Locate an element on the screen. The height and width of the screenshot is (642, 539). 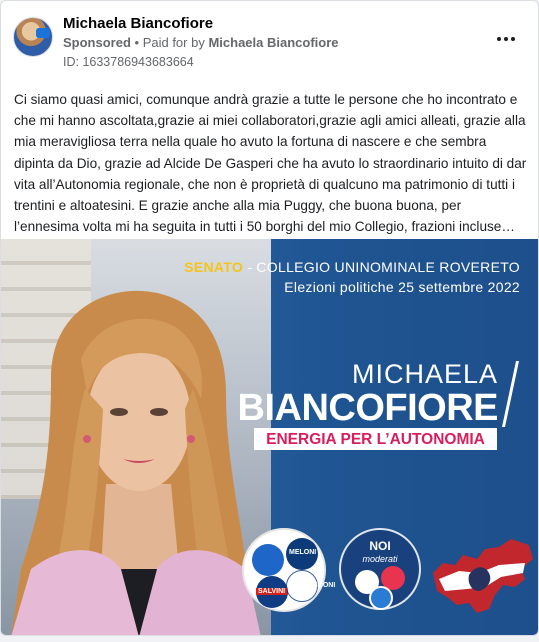
payer-name: Michaela Biancofiore is located at coordinates (273, 42).